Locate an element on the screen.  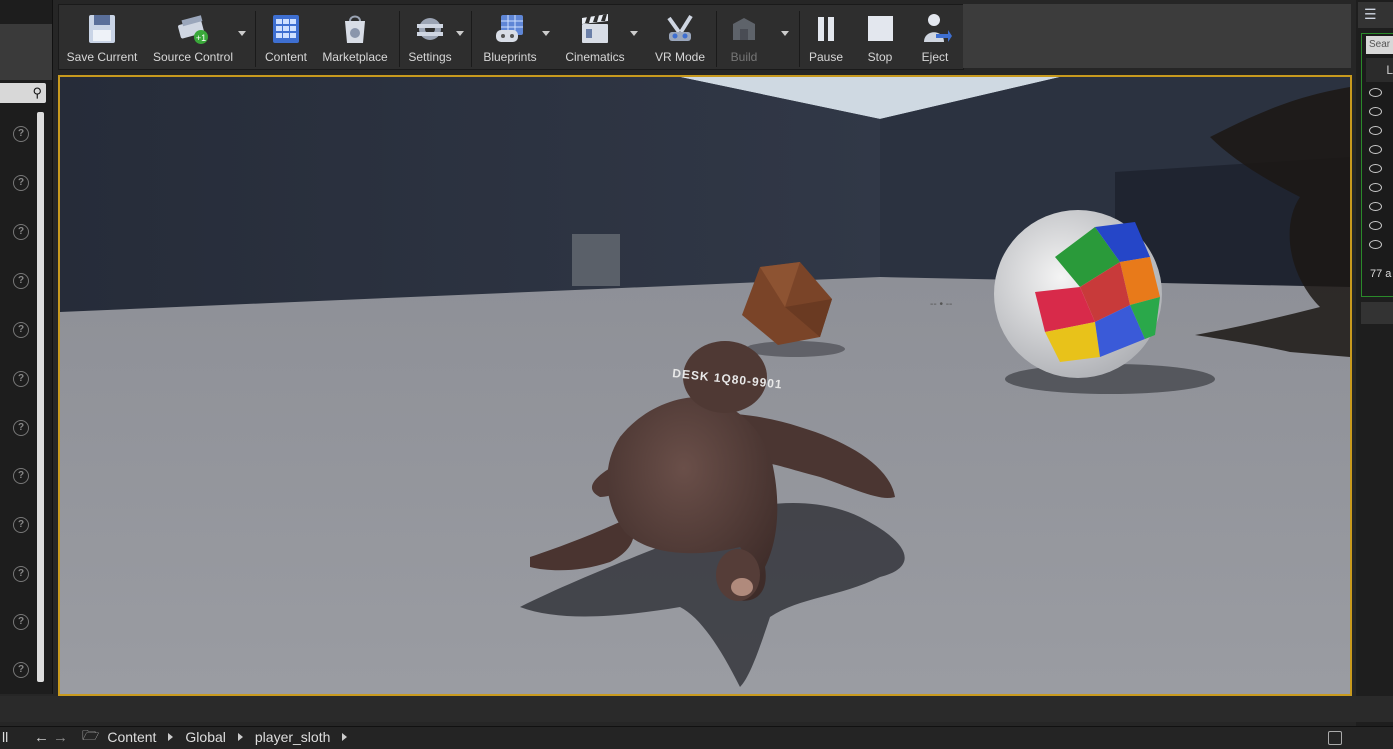
eject-icon is located at coordinates (935, 29).